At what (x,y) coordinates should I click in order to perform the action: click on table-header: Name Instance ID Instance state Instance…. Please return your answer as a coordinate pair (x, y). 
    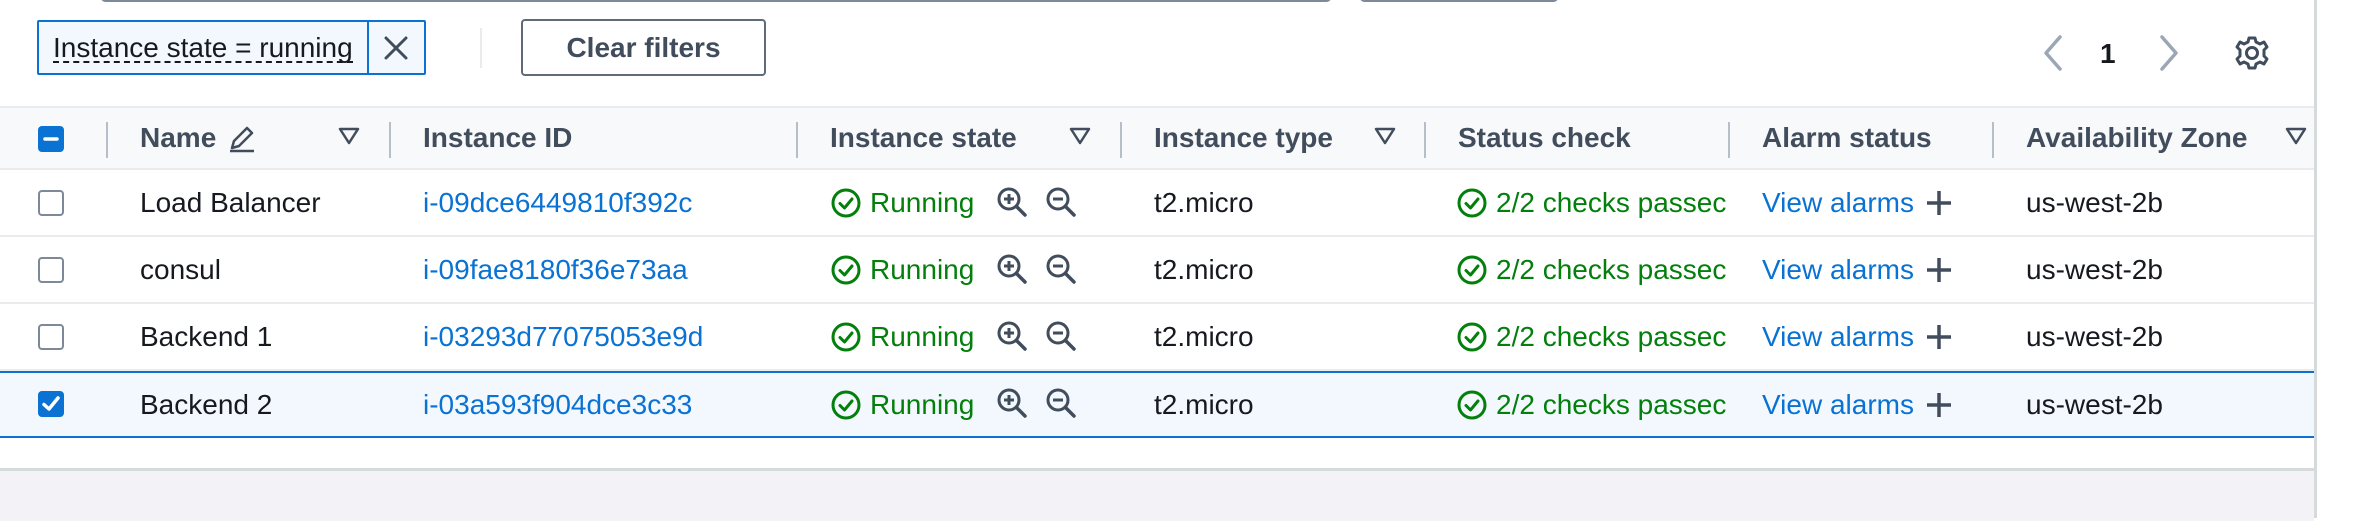
    Looking at the image, I should click on (1157, 138).